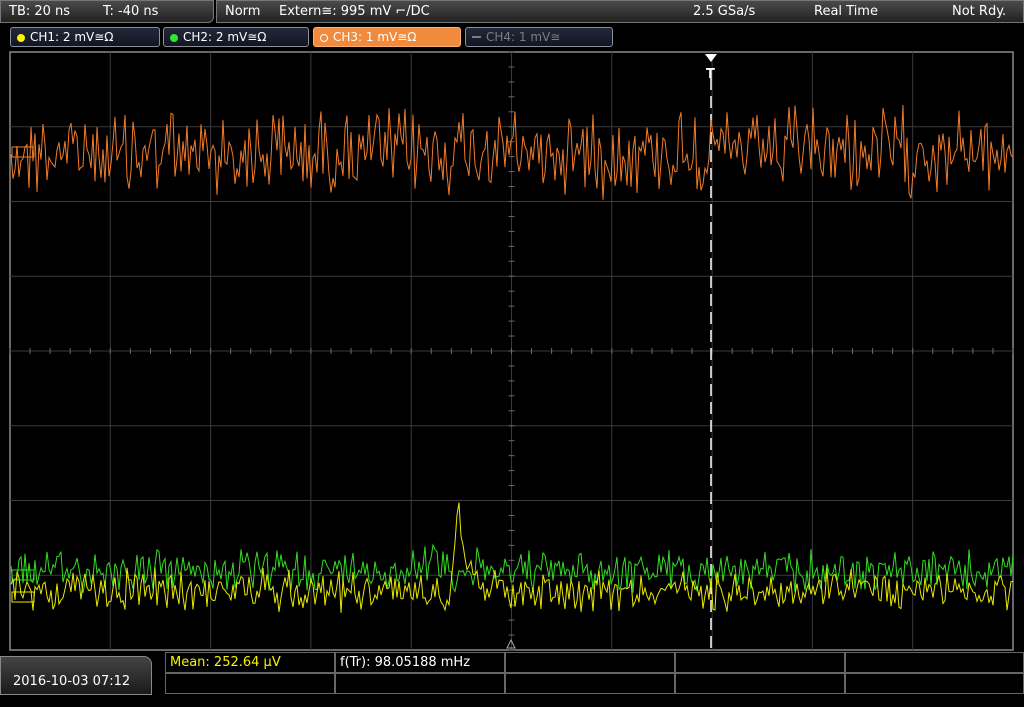  I want to click on mean-measurement-value: Mean: 252.64 µV, so click(225, 662).